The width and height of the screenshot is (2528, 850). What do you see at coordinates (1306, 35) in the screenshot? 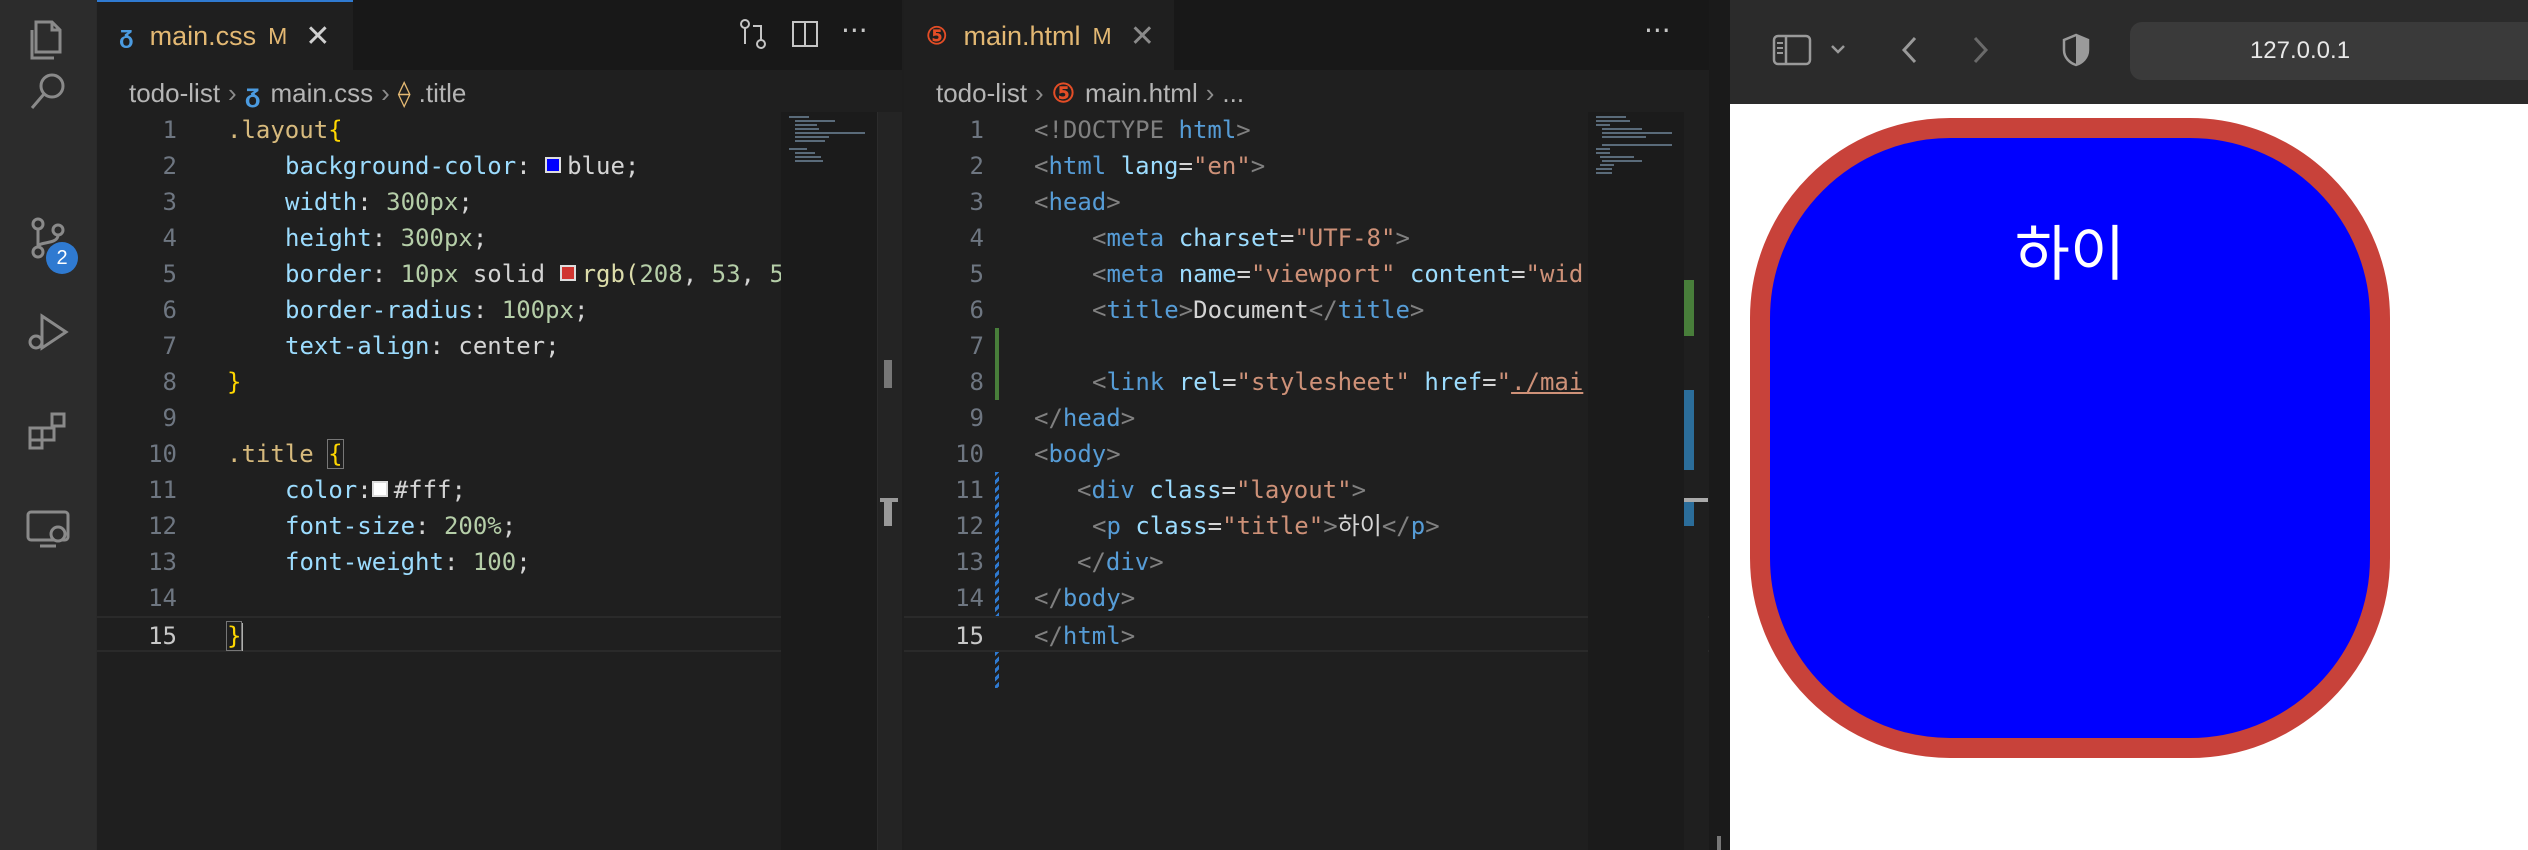
I see `tab-bar: ⑤ main.html M ✕ ···` at bounding box center [1306, 35].